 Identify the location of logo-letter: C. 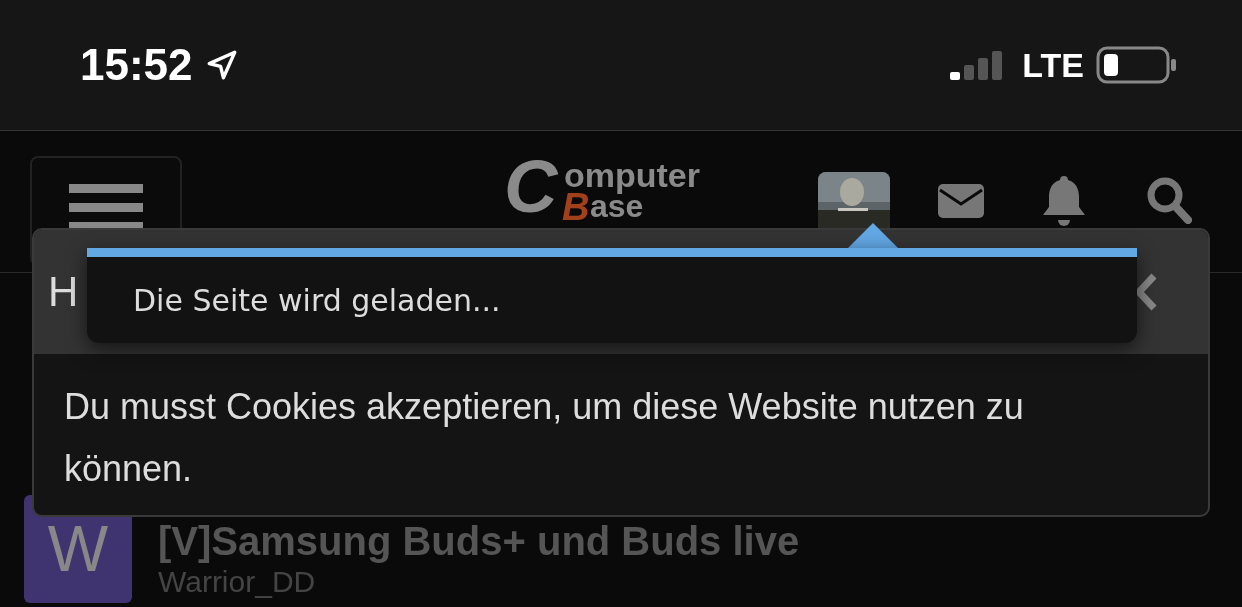
(531, 187).